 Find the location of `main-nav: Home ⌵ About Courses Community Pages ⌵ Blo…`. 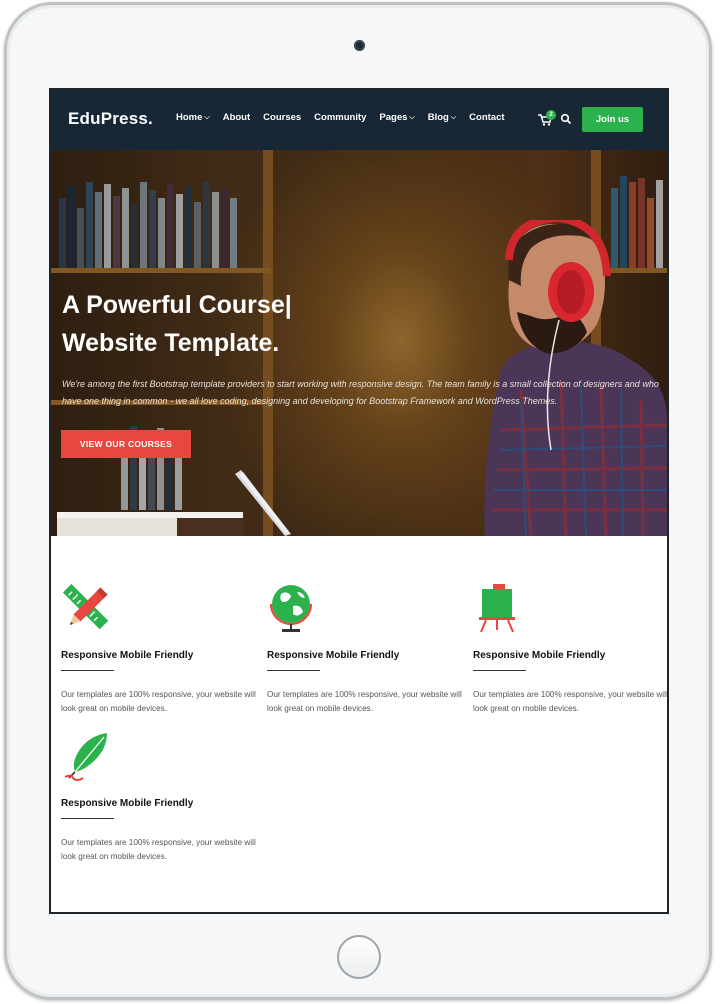

main-nav: Home ⌵ About Courses Community Pages ⌵ Blo… is located at coordinates (347, 117).